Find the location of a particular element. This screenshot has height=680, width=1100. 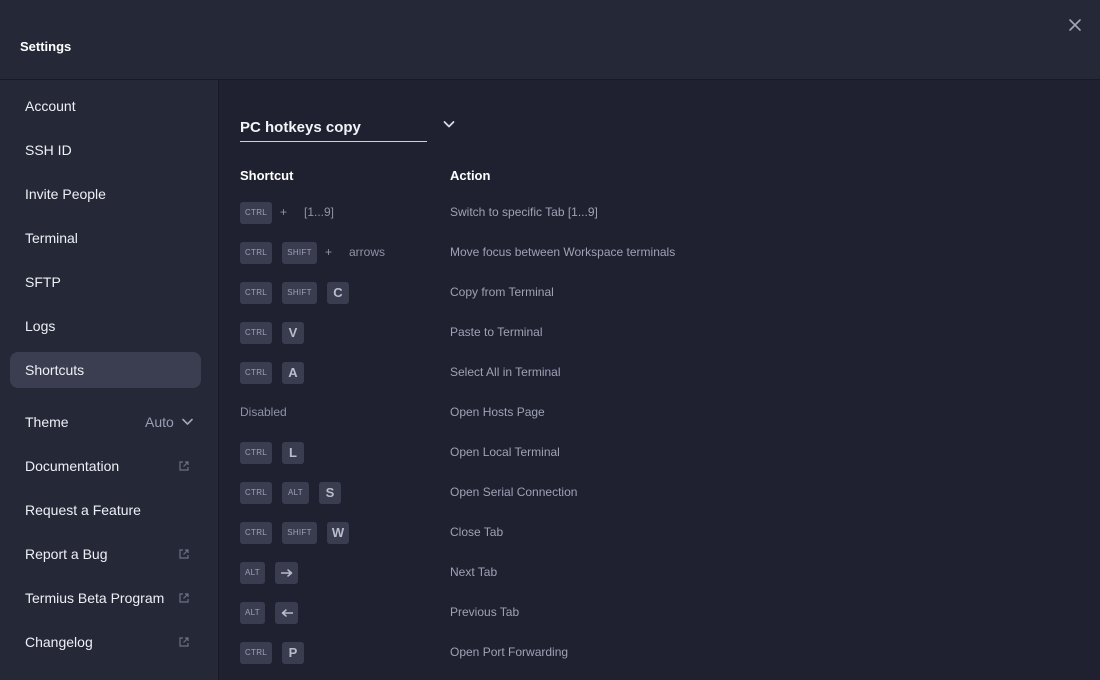

shortcut-row: CTRL A Select All in Terminal is located at coordinates (590, 373).